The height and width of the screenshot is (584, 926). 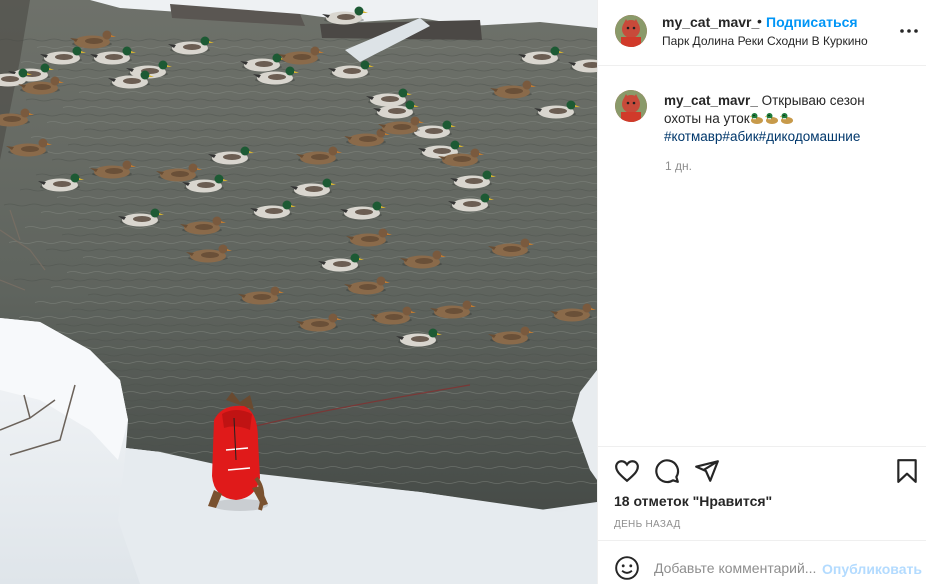 I want to click on post-actions: 18 отметок "Нравится" ДЕНЬ НАЗАД, so click(x=762, y=494).